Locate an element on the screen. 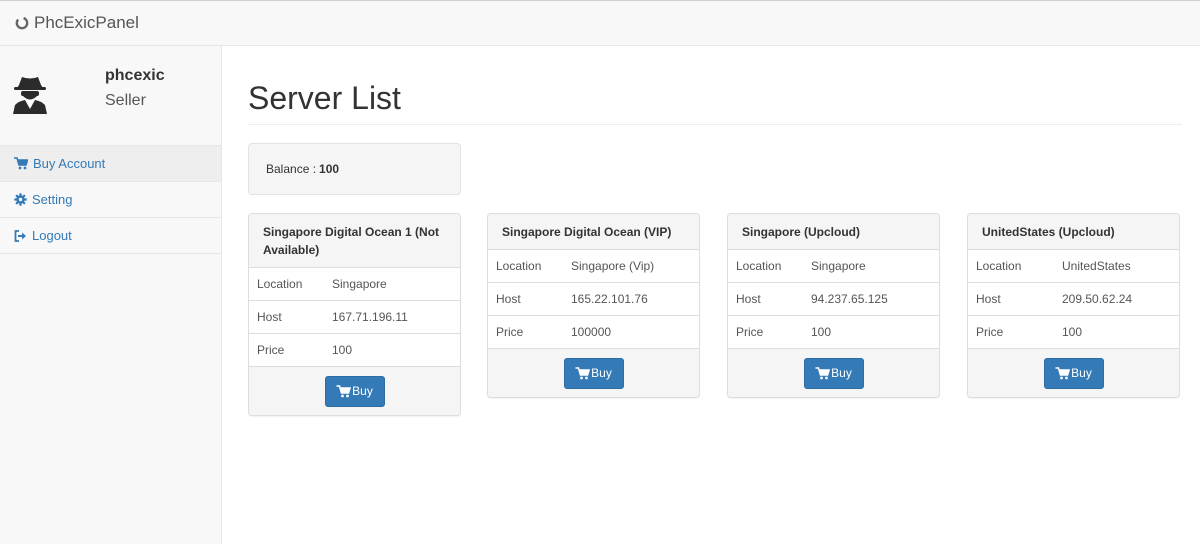  host-row: Host 94.237.65.125 is located at coordinates (833, 299).